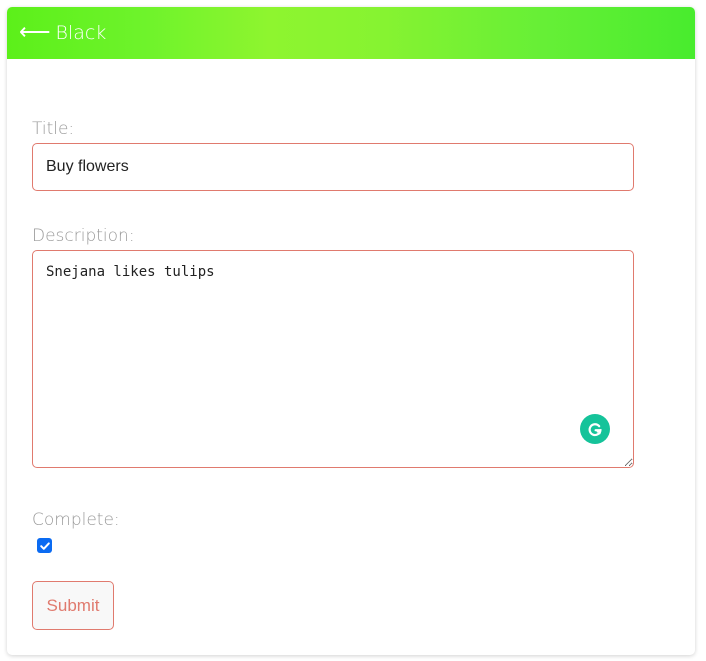 The image size is (706, 661). I want to click on checkmark-icon, so click(44, 545).